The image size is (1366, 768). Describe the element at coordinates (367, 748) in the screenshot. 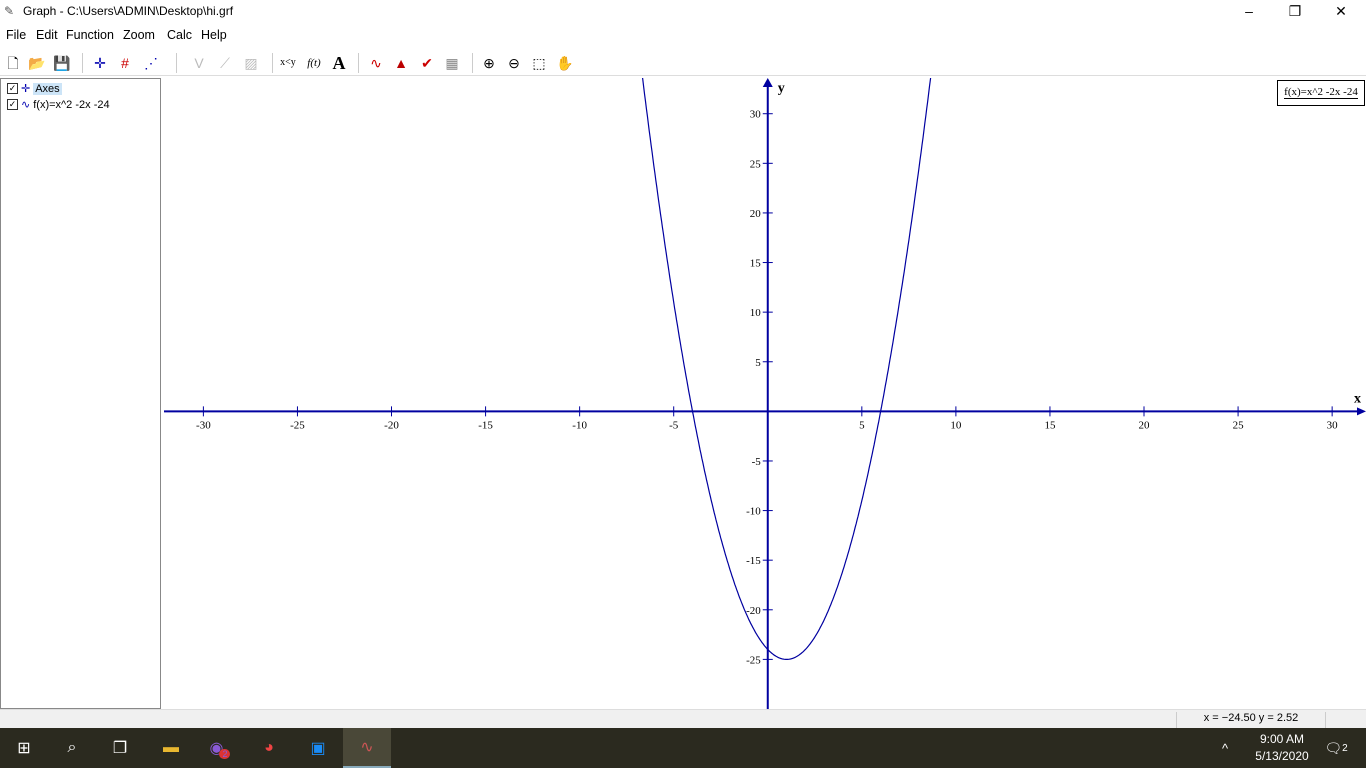

I see `graph-app-icon: ∿` at that location.